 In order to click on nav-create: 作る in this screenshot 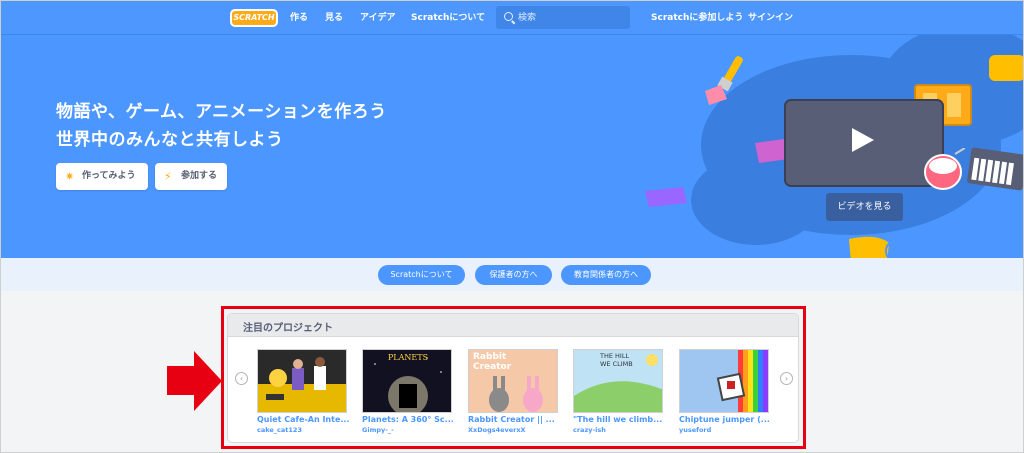, I will do `click(299, 18)`.